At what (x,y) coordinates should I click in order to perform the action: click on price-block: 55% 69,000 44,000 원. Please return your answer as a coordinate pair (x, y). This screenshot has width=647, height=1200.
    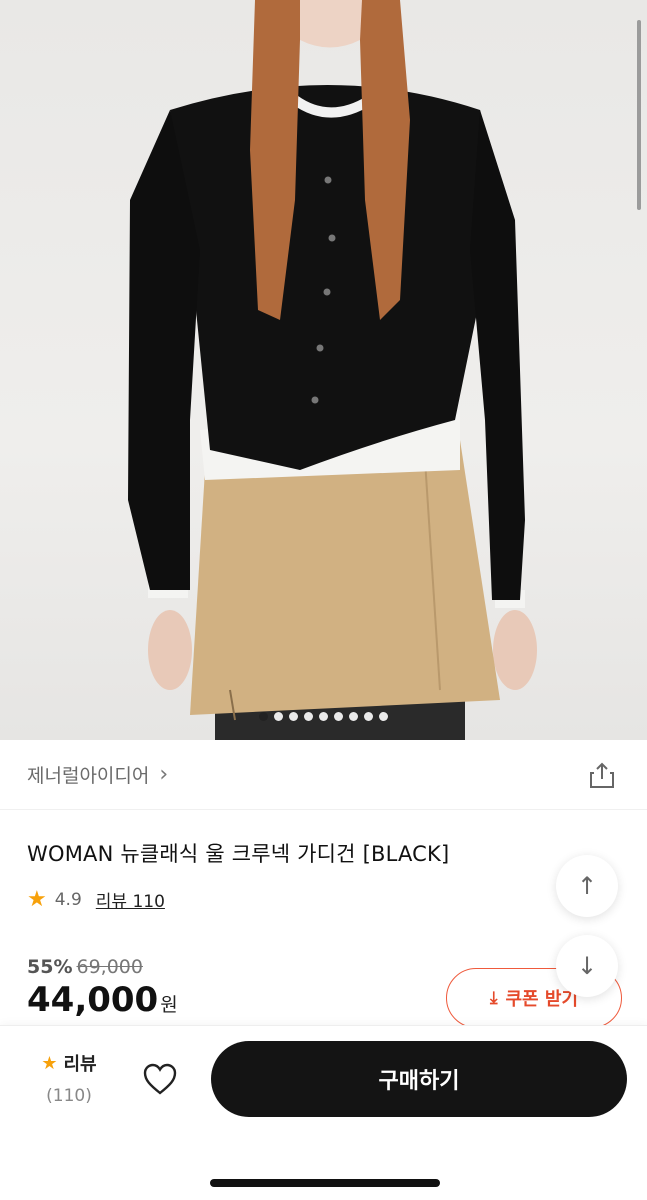
    Looking at the image, I should click on (102, 988).